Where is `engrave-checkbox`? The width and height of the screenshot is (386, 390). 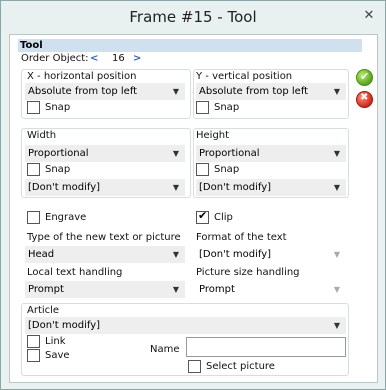
engrave-checkbox is located at coordinates (33, 217).